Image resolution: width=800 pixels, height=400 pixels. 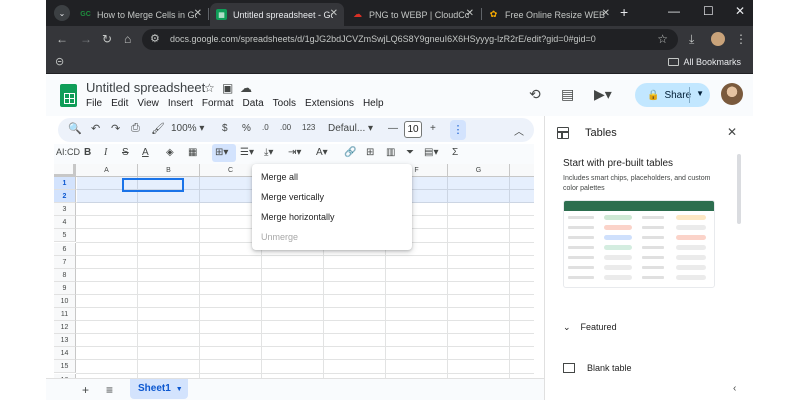 What do you see at coordinates (433, 128) in the screenshot?
I see `increase-font-icon: +` at bounding box center [433, 128].